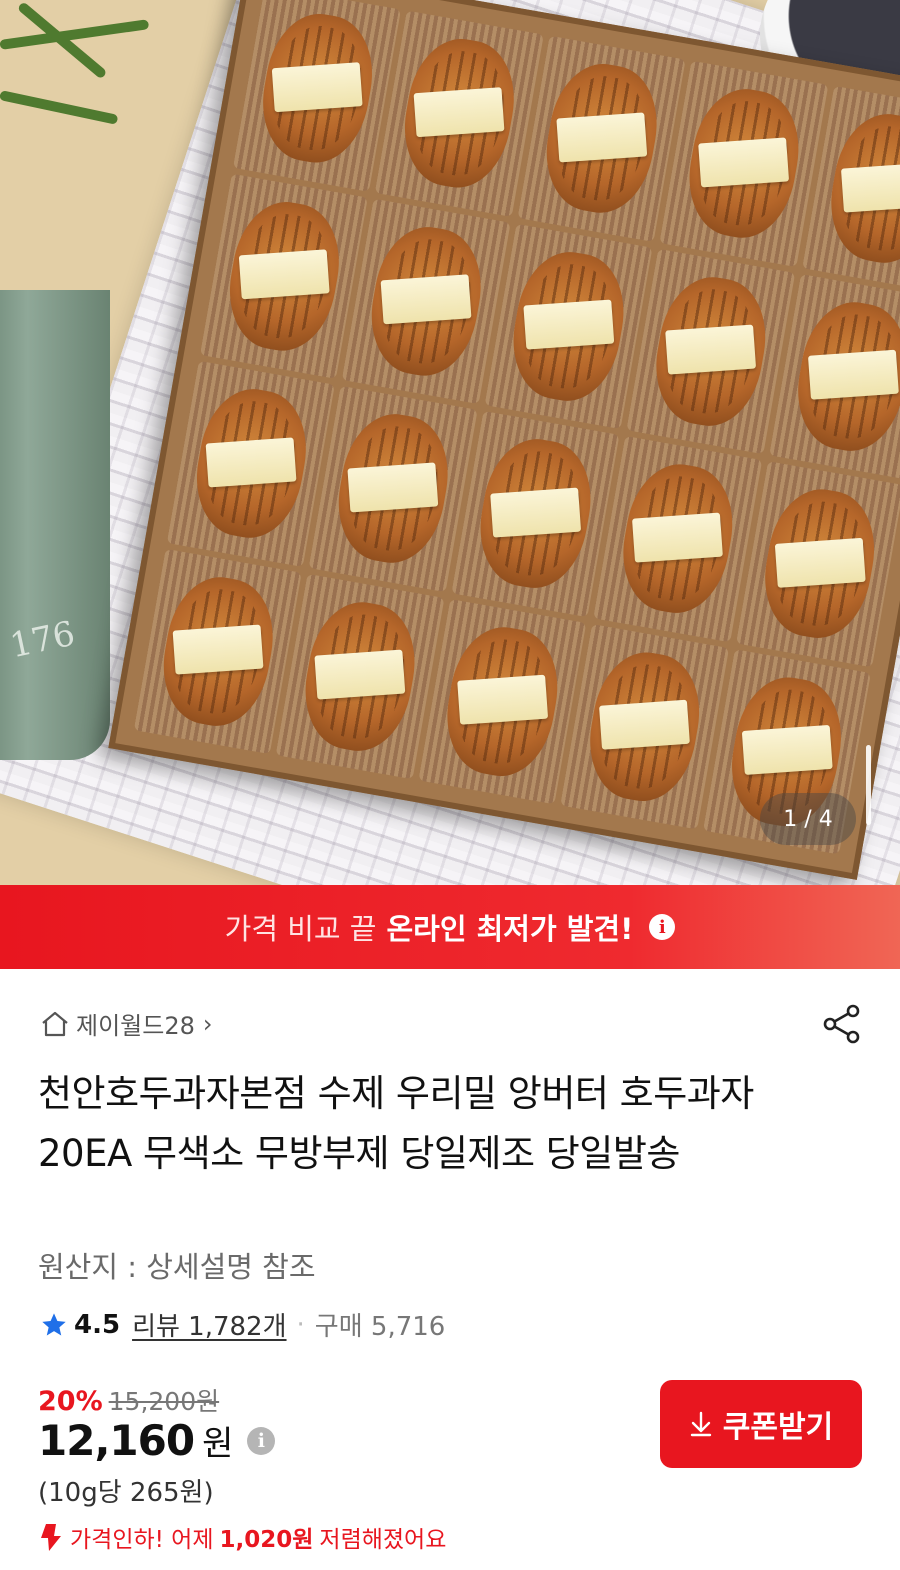 This screenshot has height=1570, width=900. I want to click on price-drop-amount: 1,020원, so click(266, 1540).